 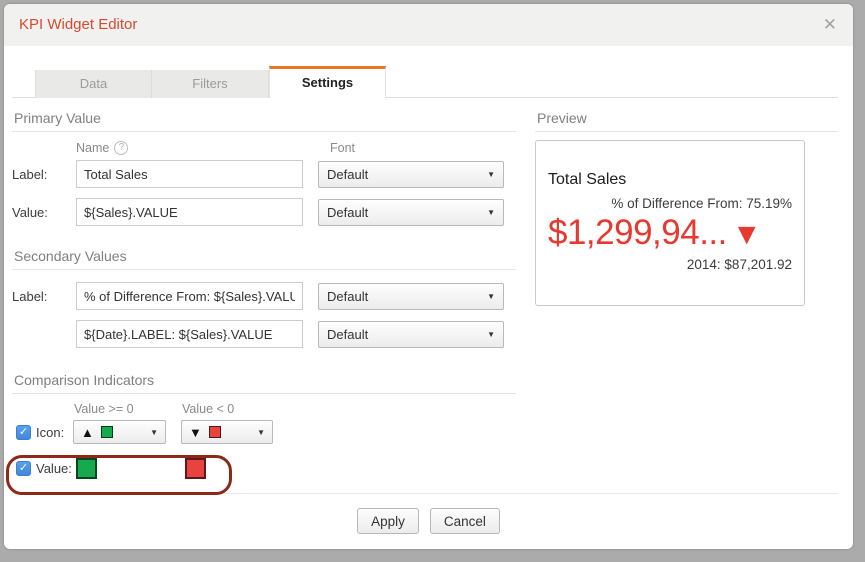 I want to click on comparison-indicators-section-title: Comparison Indicators, so click(x=264, y=383).